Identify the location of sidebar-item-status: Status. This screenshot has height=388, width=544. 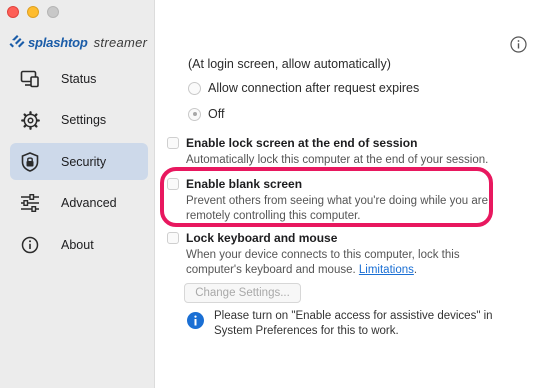
(79, 78).